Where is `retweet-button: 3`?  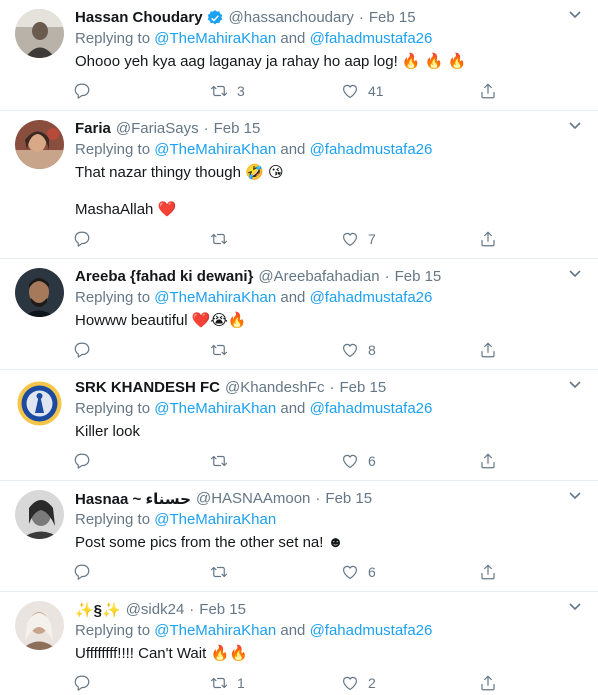
retweet-button: 3 is located at coordinates (275, 91).